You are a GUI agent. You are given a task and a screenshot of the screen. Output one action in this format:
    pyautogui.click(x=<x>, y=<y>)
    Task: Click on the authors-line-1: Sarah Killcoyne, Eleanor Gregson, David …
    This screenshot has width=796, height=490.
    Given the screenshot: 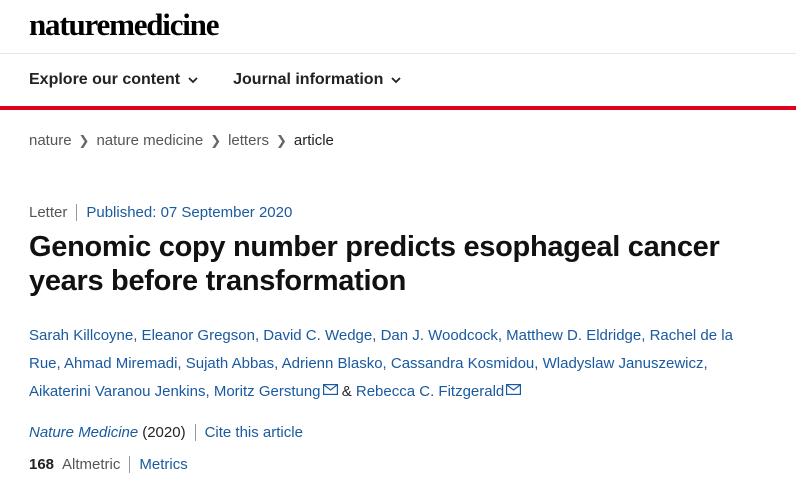 What is the action you would take?
    pyautogui.click(x=399, y=336)
    